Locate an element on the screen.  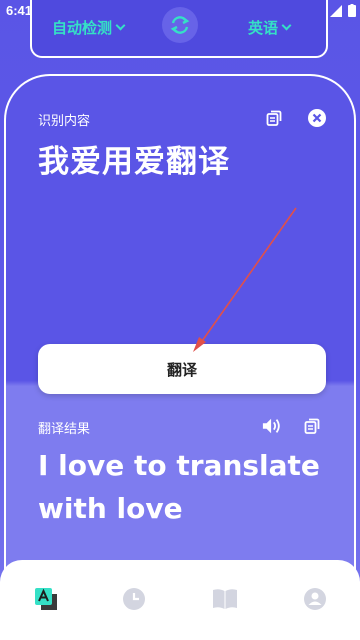
bottom-navigation is located at coordinates (180, 600).